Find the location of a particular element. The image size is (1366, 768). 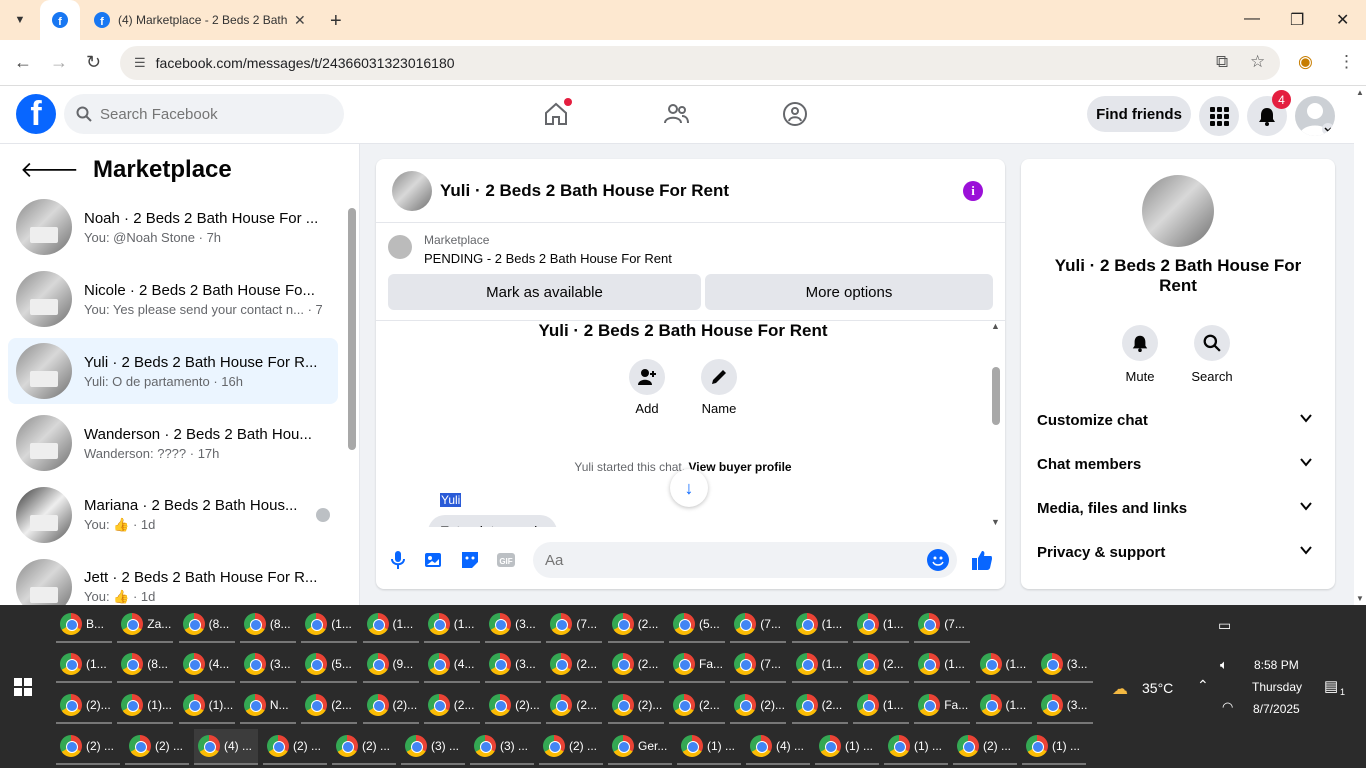

chevron-up-icon: ⌃ is located at coordinates (1203, 685).